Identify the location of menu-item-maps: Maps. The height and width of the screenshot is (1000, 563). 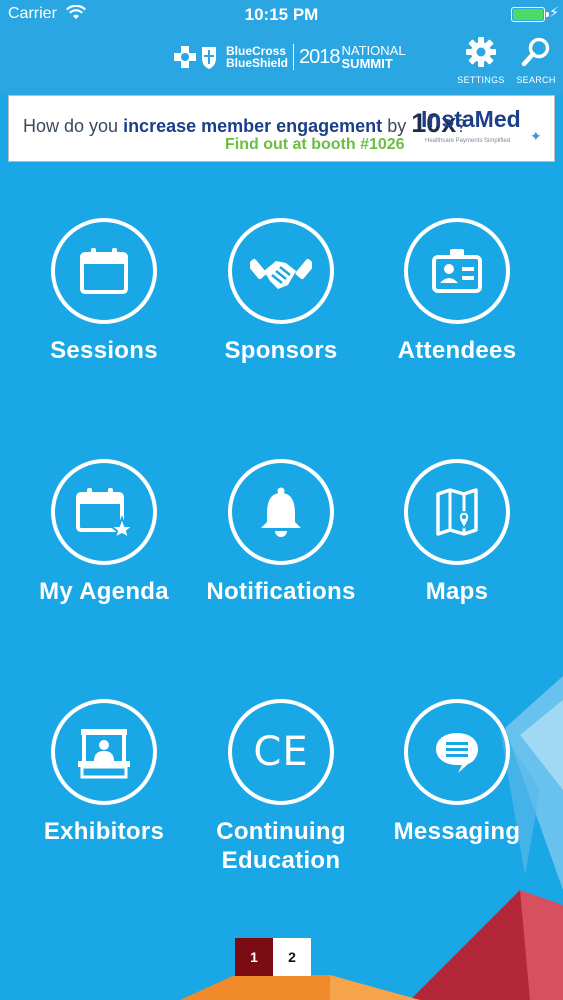
(457, 532).